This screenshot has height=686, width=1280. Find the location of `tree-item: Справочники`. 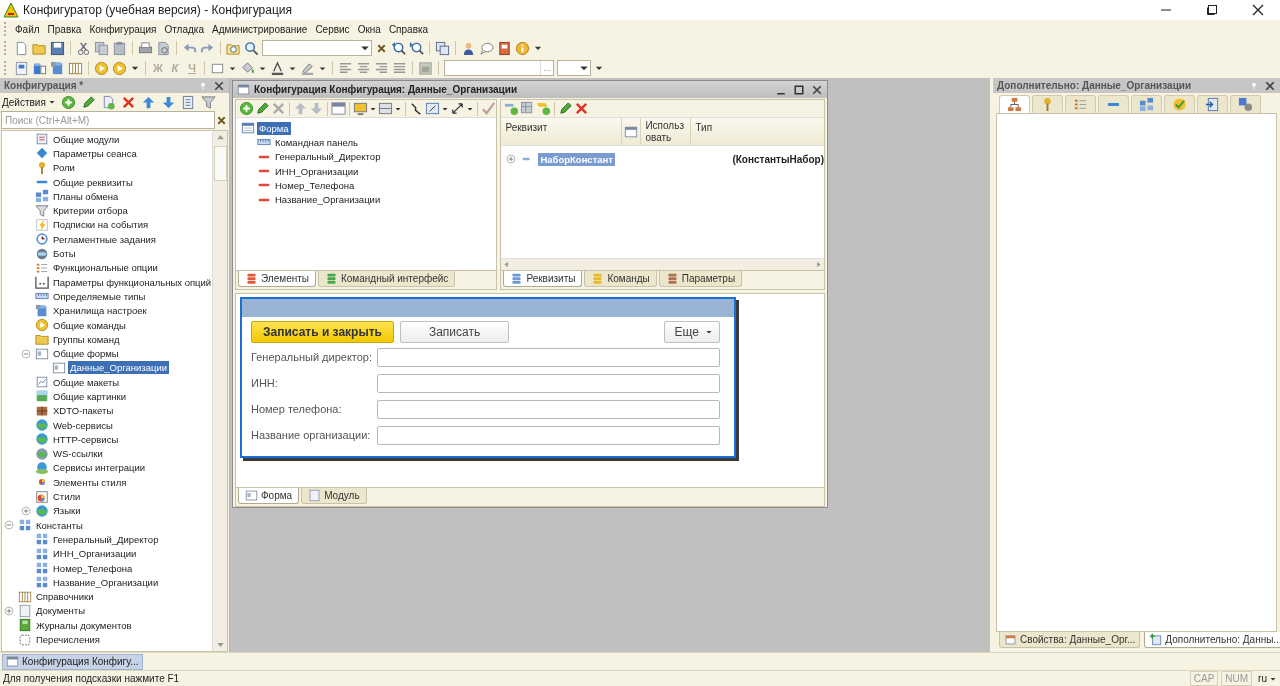

tree-item: Справочники is located at coordinates (65, 597).